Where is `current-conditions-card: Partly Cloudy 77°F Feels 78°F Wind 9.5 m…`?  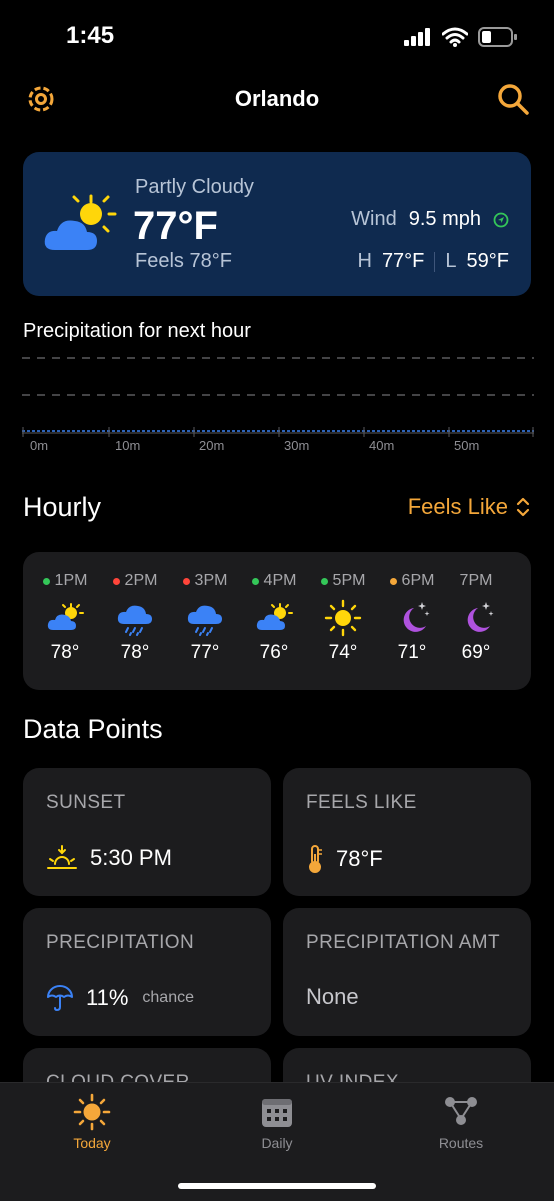
current-conditions-card: Partly Cloudy 77°F Feels 78°F Wind 9.5 m… is located at coordinates (277, 224).